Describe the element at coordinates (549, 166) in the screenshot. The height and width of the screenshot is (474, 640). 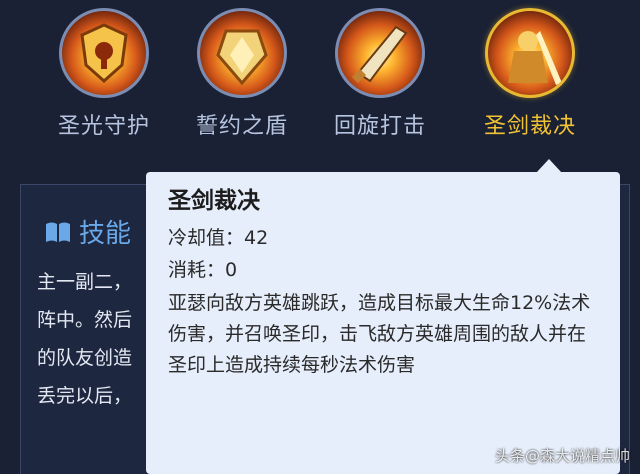
I see `tooltip-arrow` at that location.